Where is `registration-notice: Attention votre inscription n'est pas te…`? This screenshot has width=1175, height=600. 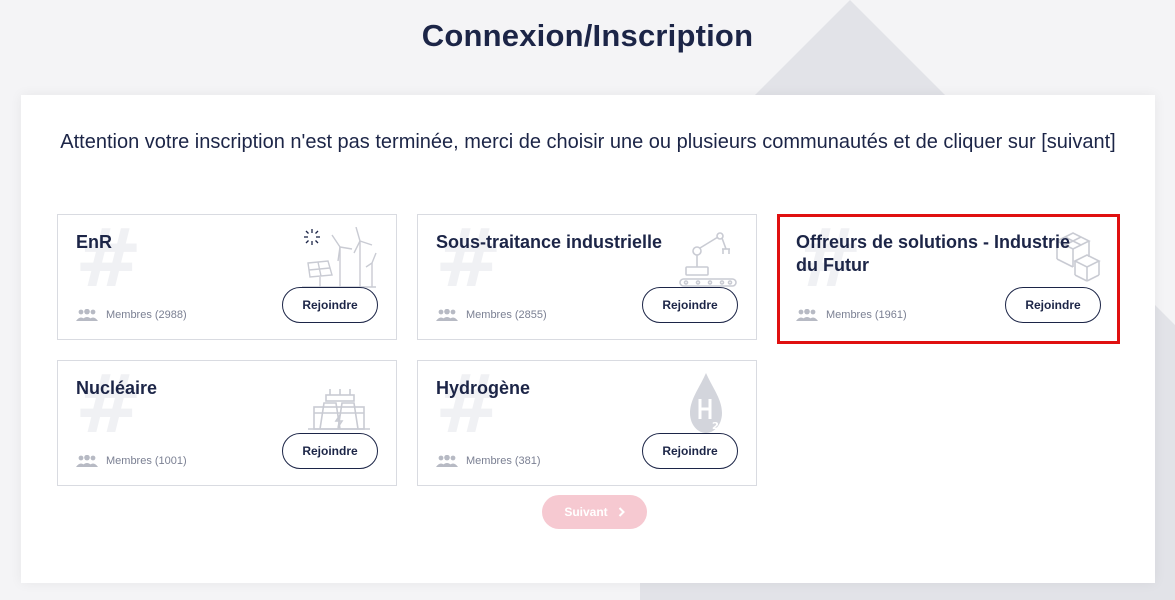
registration-notice: Attention votre inscription n'est pas te… is located at coordinates (588, 142).